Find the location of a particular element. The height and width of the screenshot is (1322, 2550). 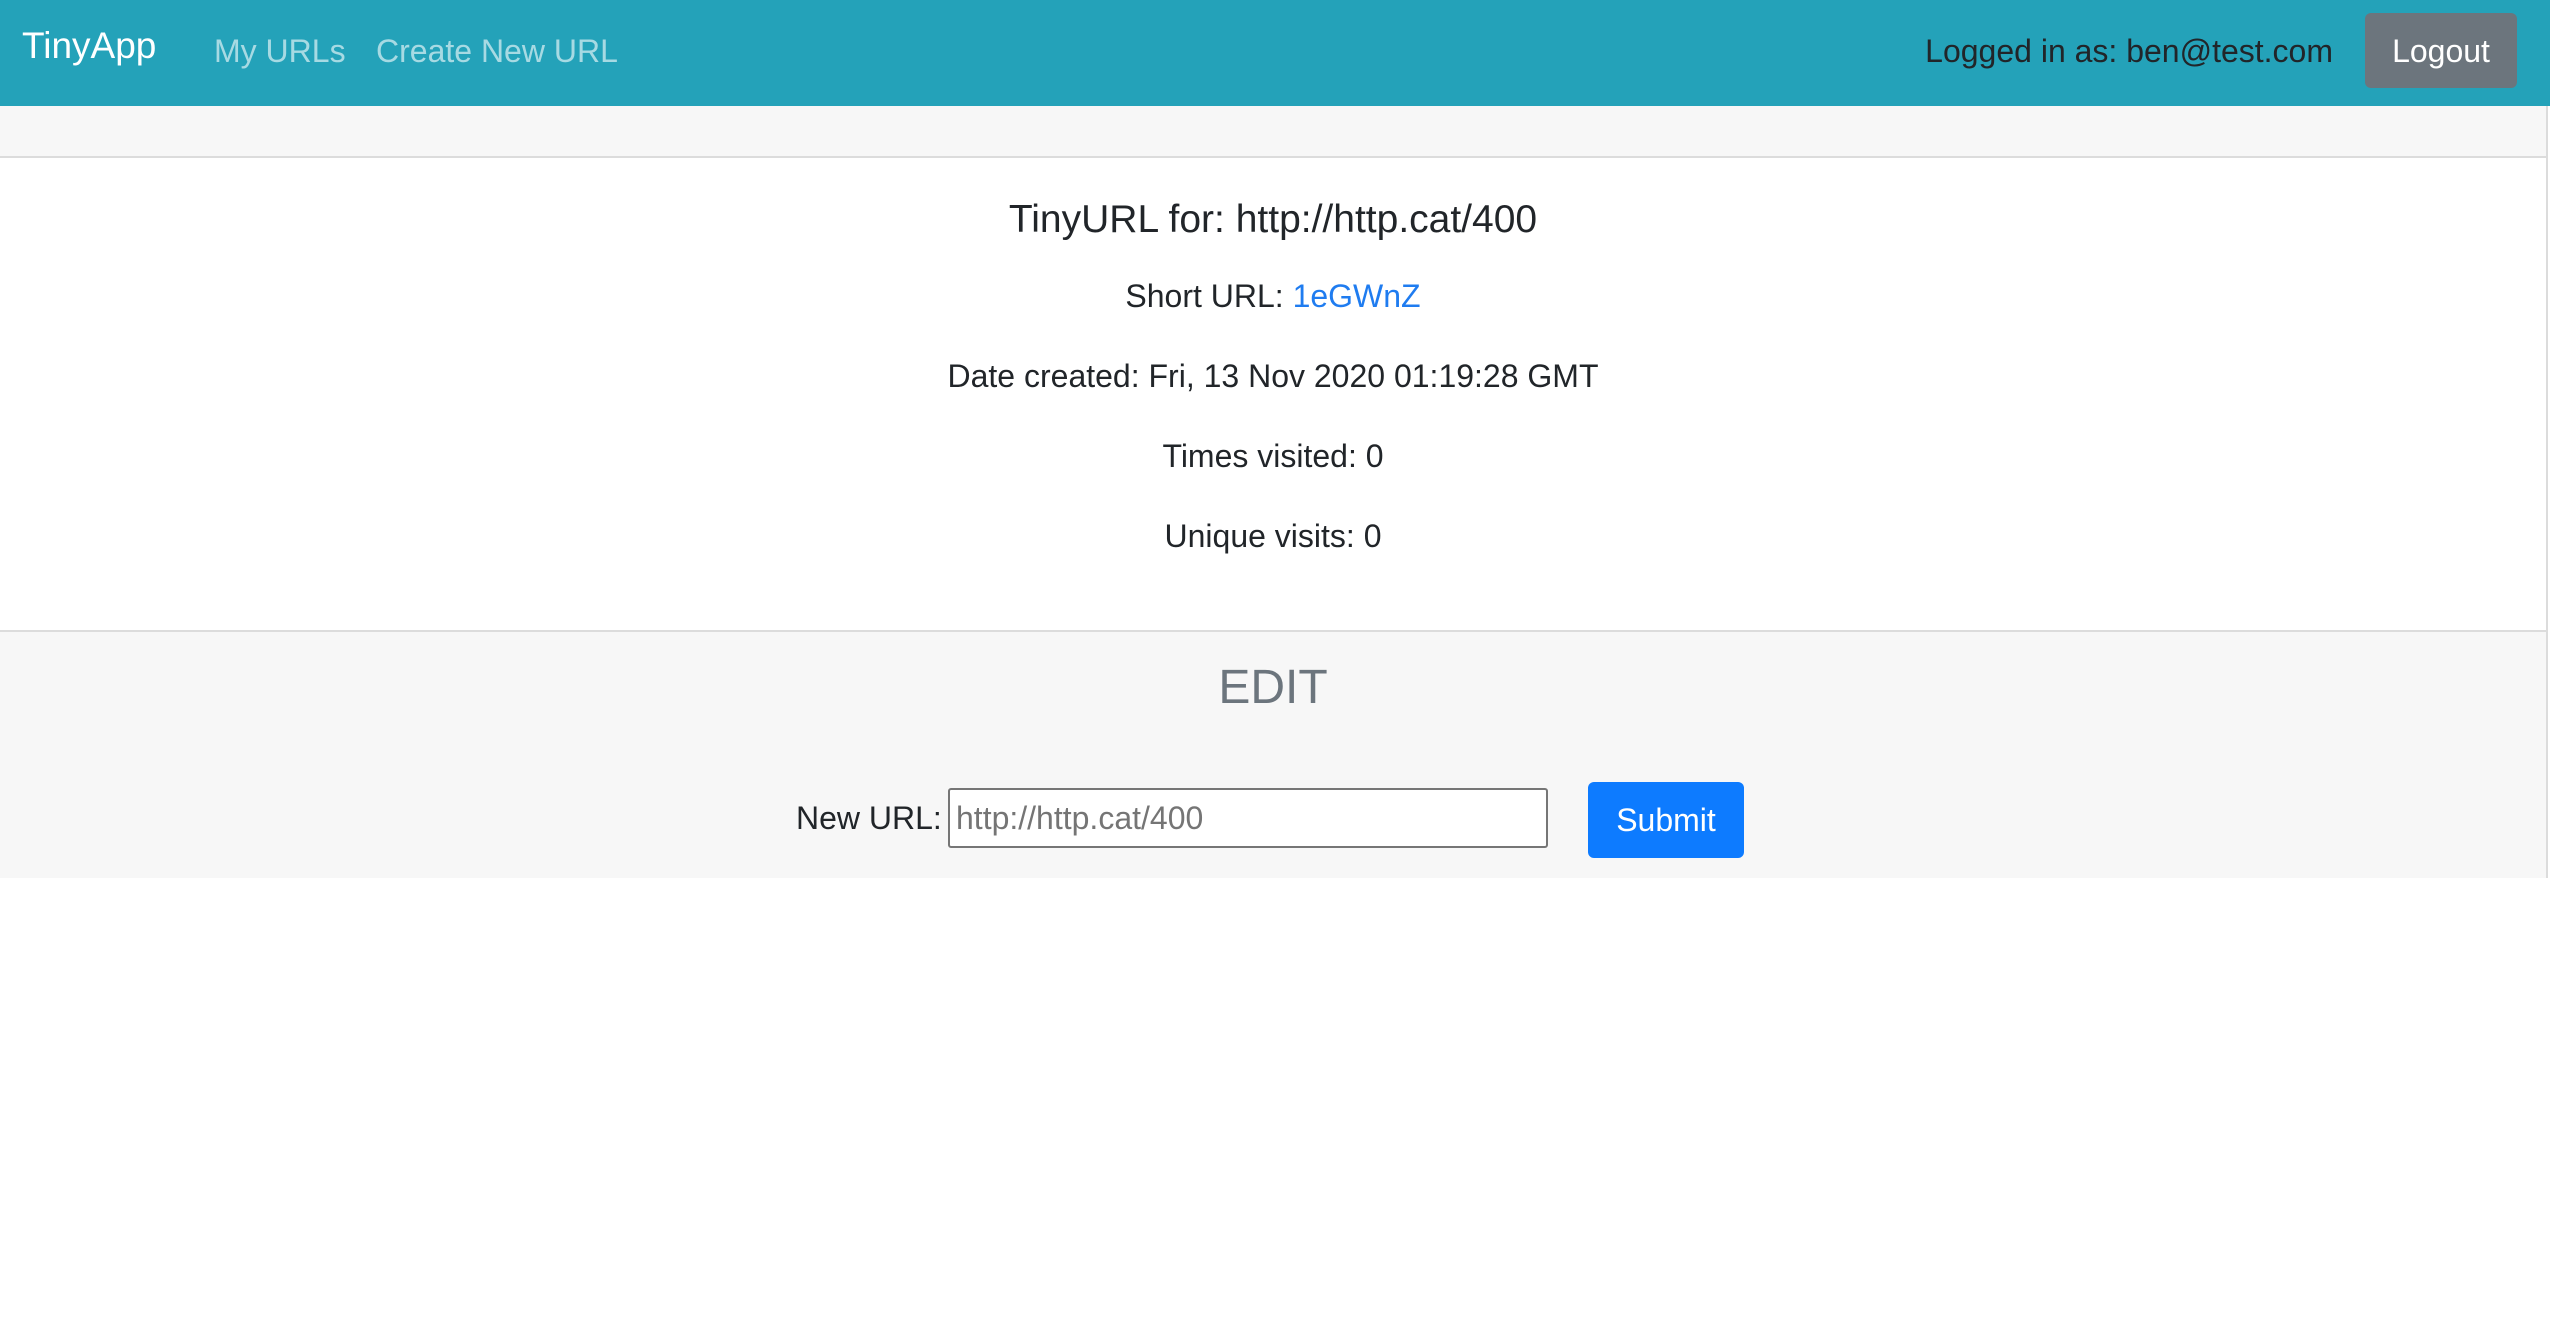

nav-create-new-url-link: Create New URL is located at coordinates (497, 51).